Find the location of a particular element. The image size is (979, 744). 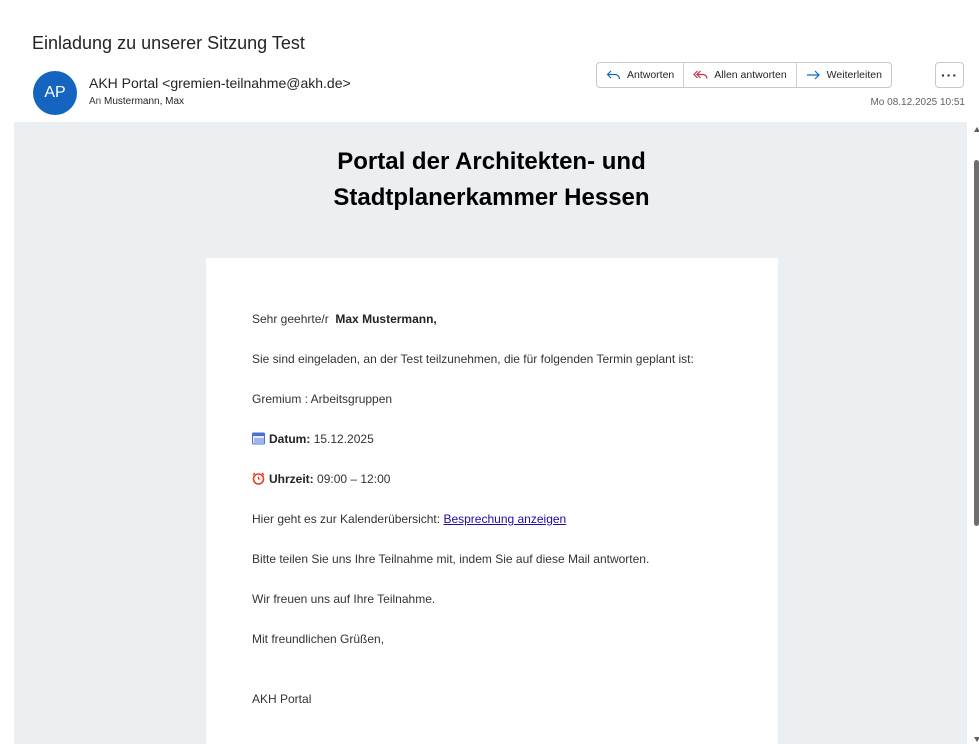

time-label: Uhrzeit: is located at coordinates (291, 479).